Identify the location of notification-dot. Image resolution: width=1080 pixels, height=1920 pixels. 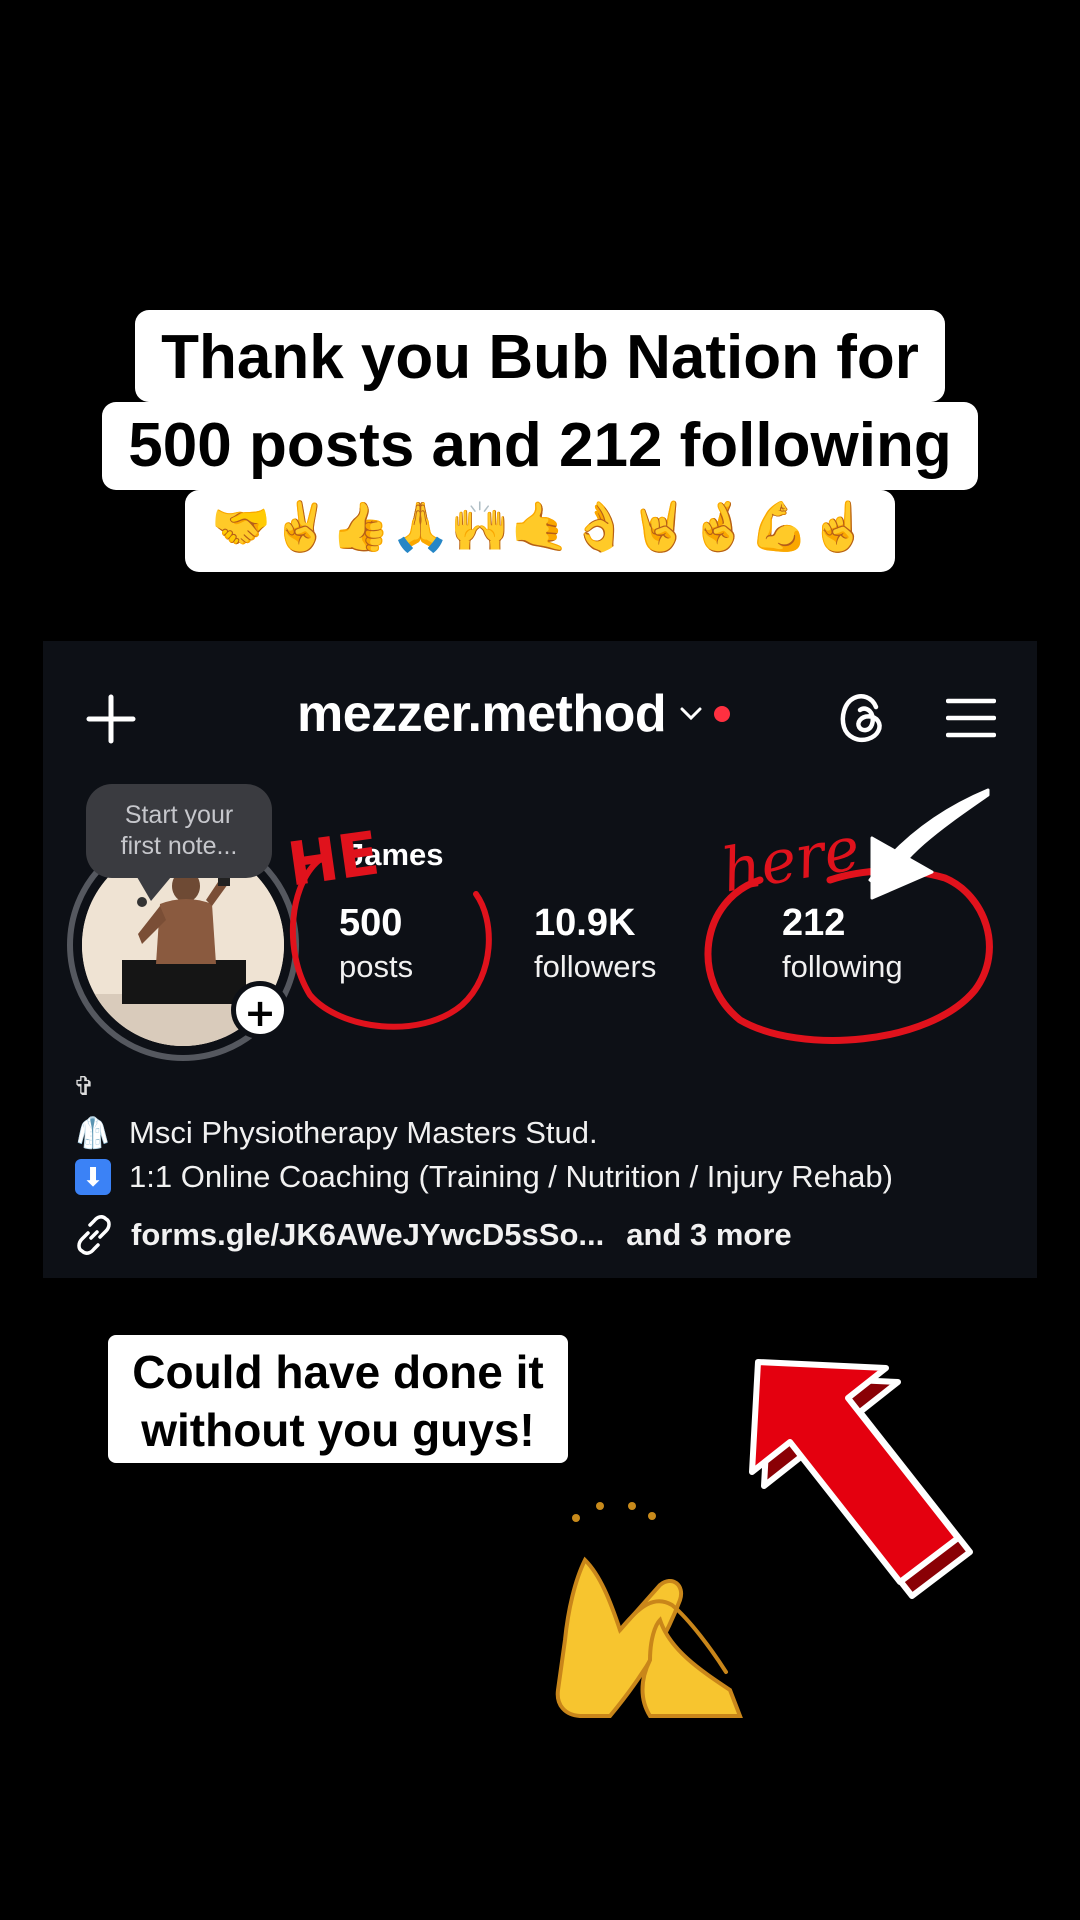
(722, 714).